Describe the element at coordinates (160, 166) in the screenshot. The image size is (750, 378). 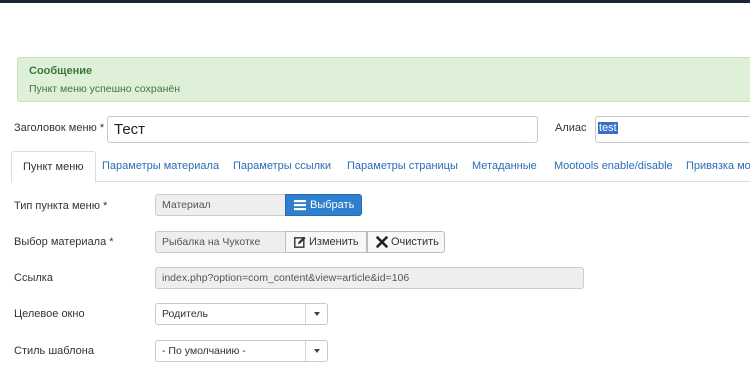
I see `tab-article-options: Параметры материала` at that location.